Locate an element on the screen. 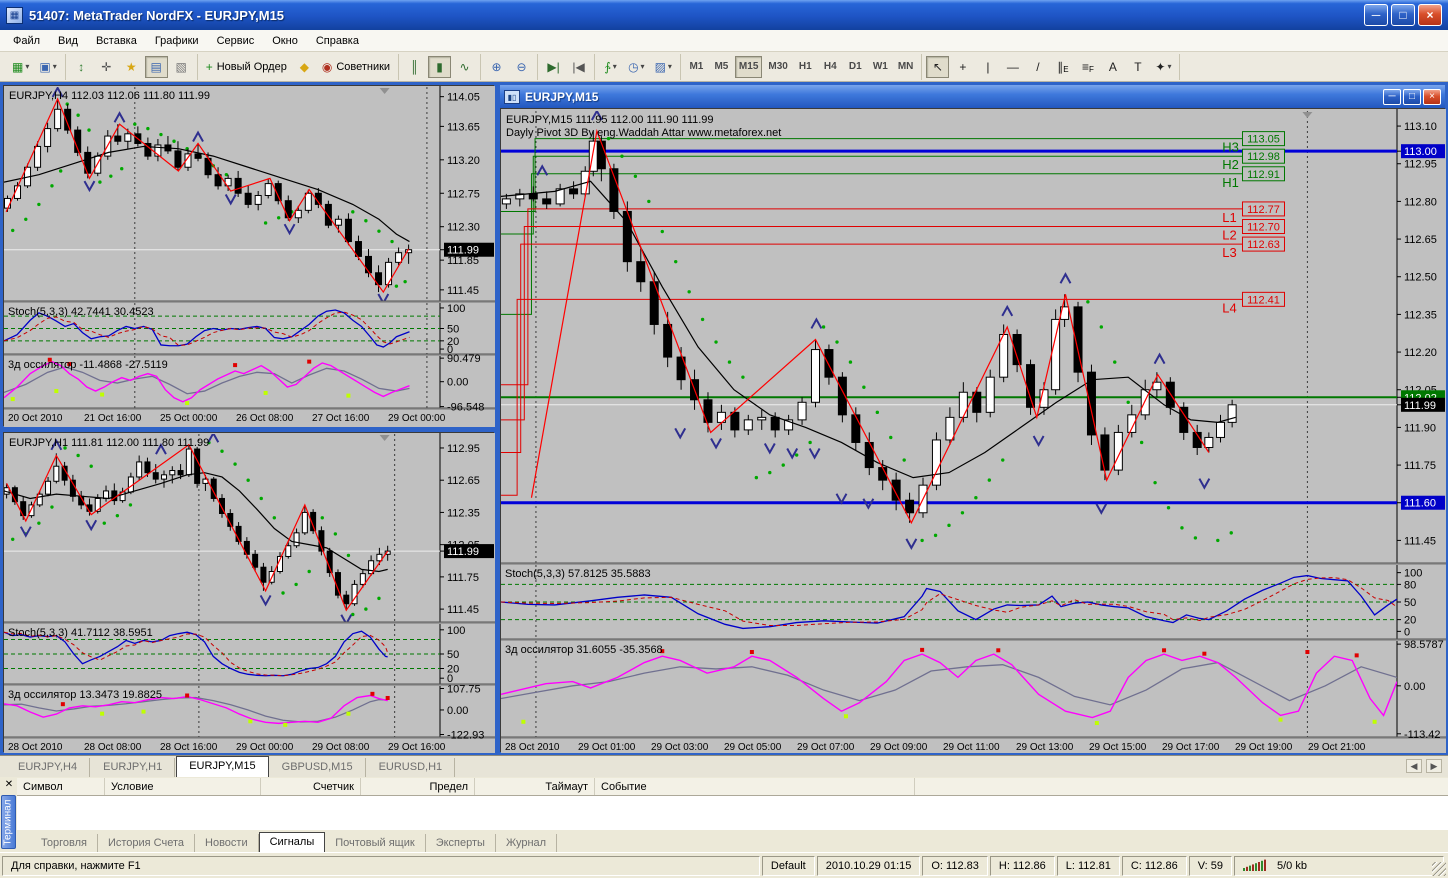 The image size is (1448, 878). trendline-button: / is located at coordinates (1037, 67).